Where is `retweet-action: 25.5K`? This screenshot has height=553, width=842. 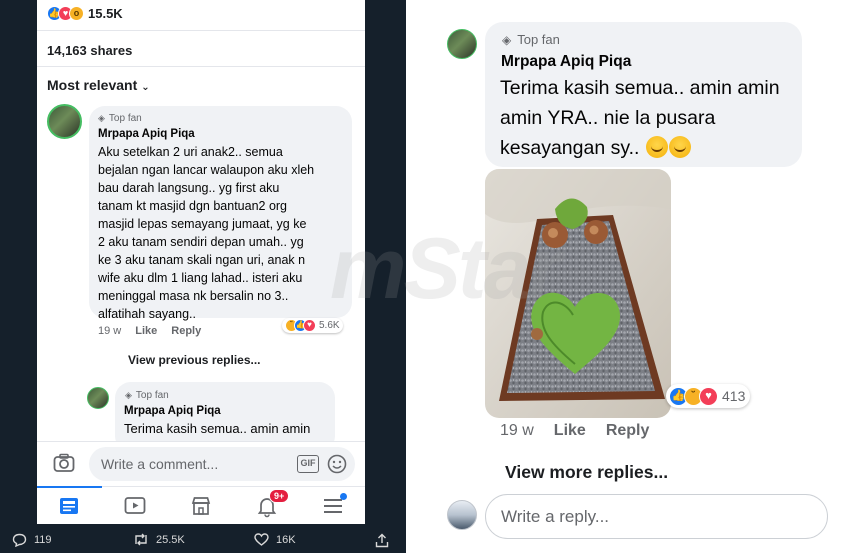 retweet-action: 25.5K is located at coordinates (159, 539).